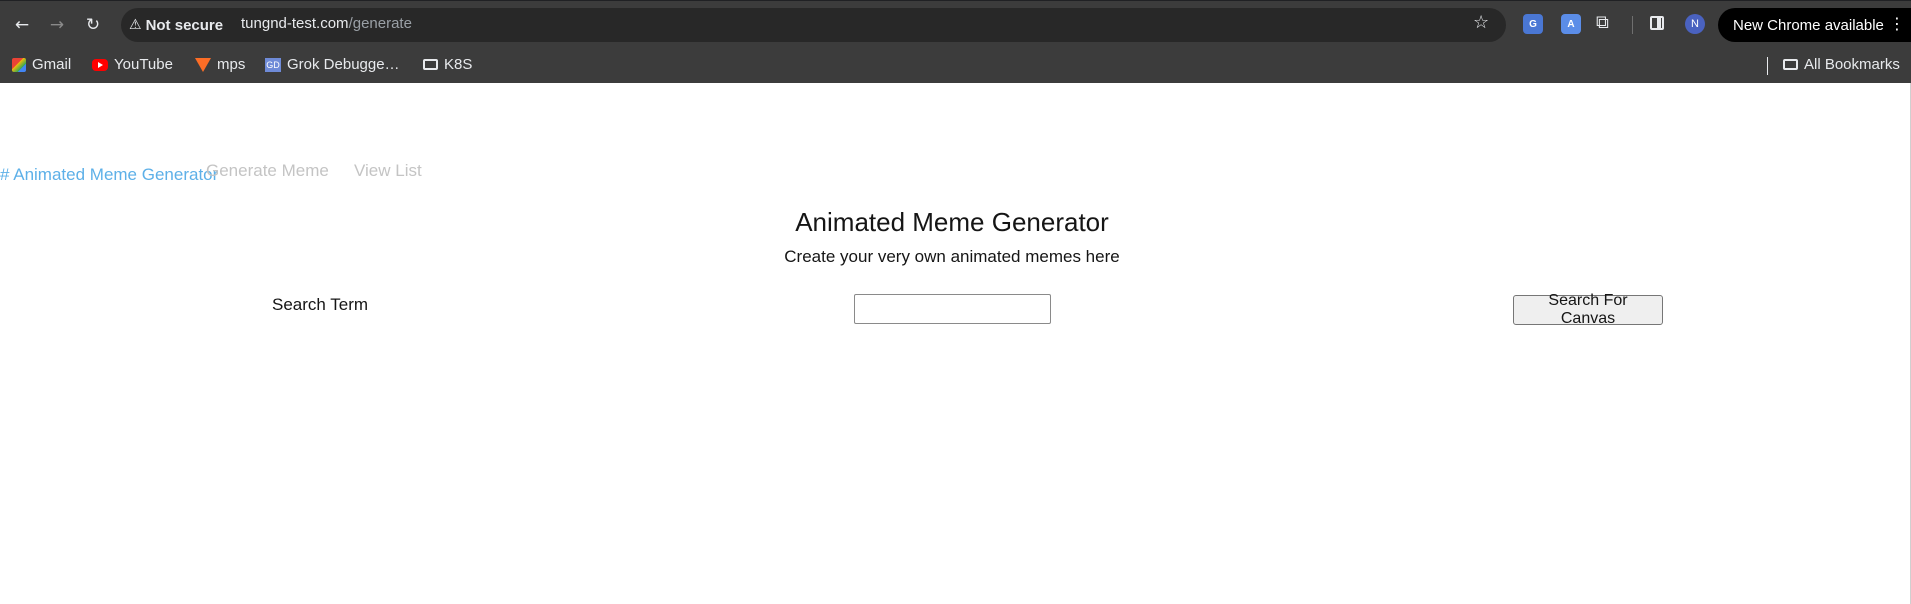 The image size is (1911, 604). I want to click on youtube-icon, so click(100, 64).